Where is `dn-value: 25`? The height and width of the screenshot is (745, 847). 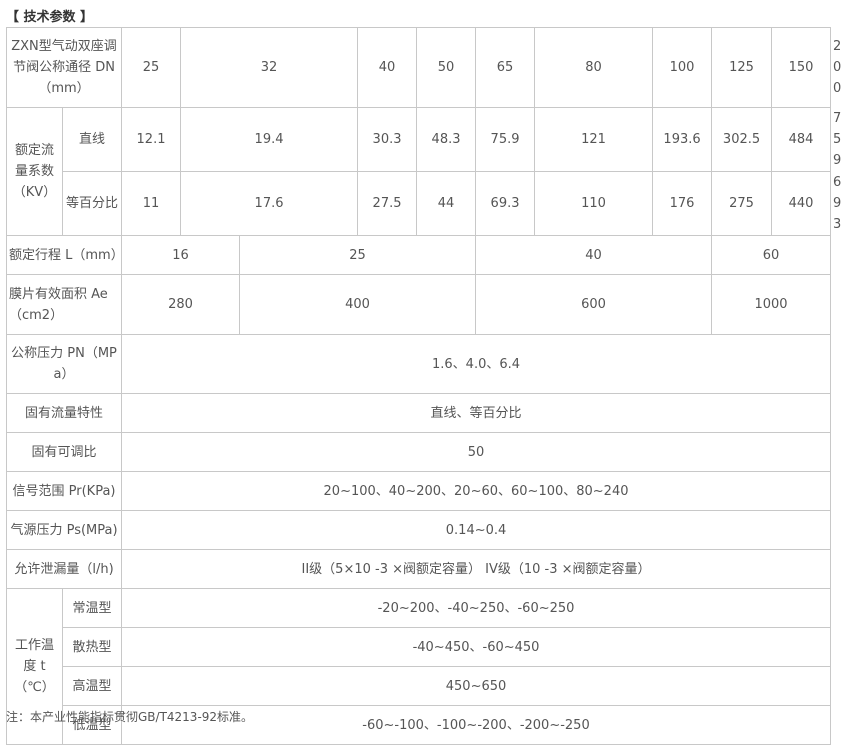 dn-value: 25 is located at coordinates (151, 67).